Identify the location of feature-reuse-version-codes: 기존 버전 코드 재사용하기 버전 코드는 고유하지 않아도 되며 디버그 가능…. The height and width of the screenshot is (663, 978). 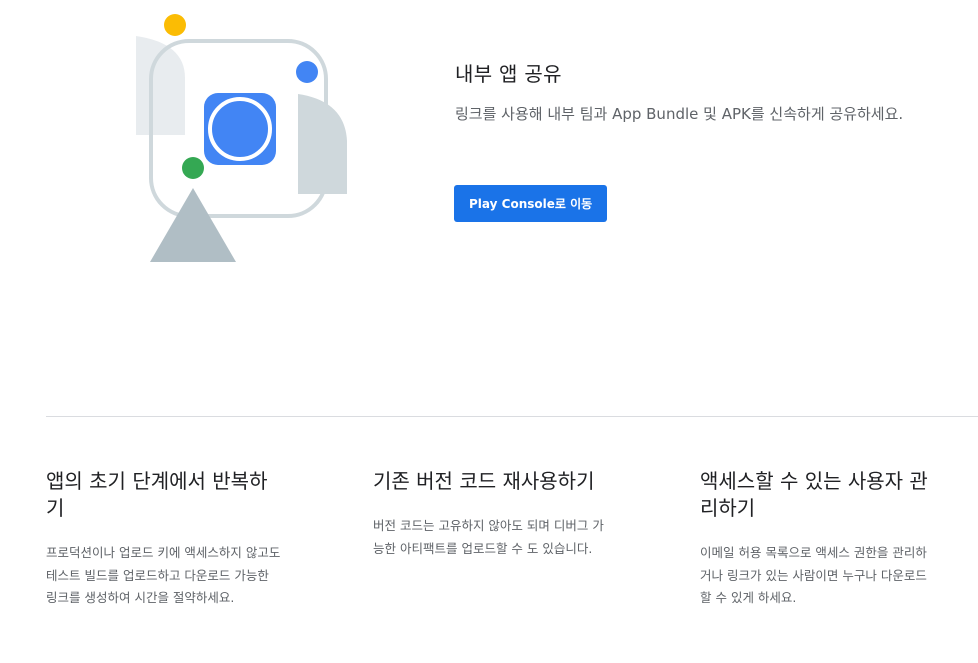
(490, 514).